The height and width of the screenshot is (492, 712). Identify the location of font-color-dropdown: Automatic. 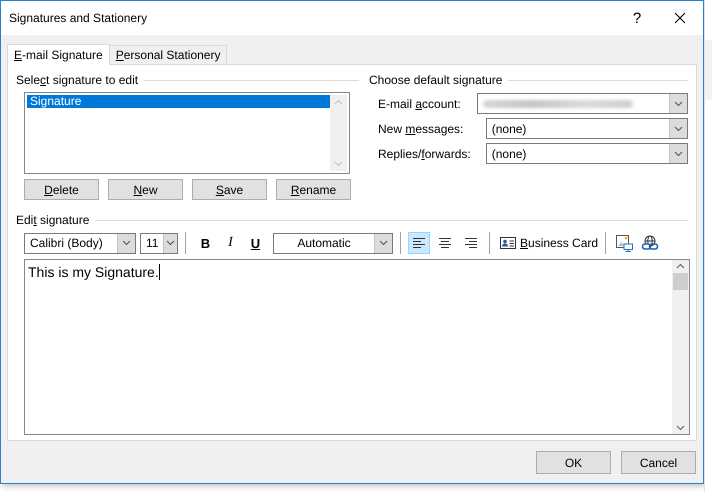
(333, 243).